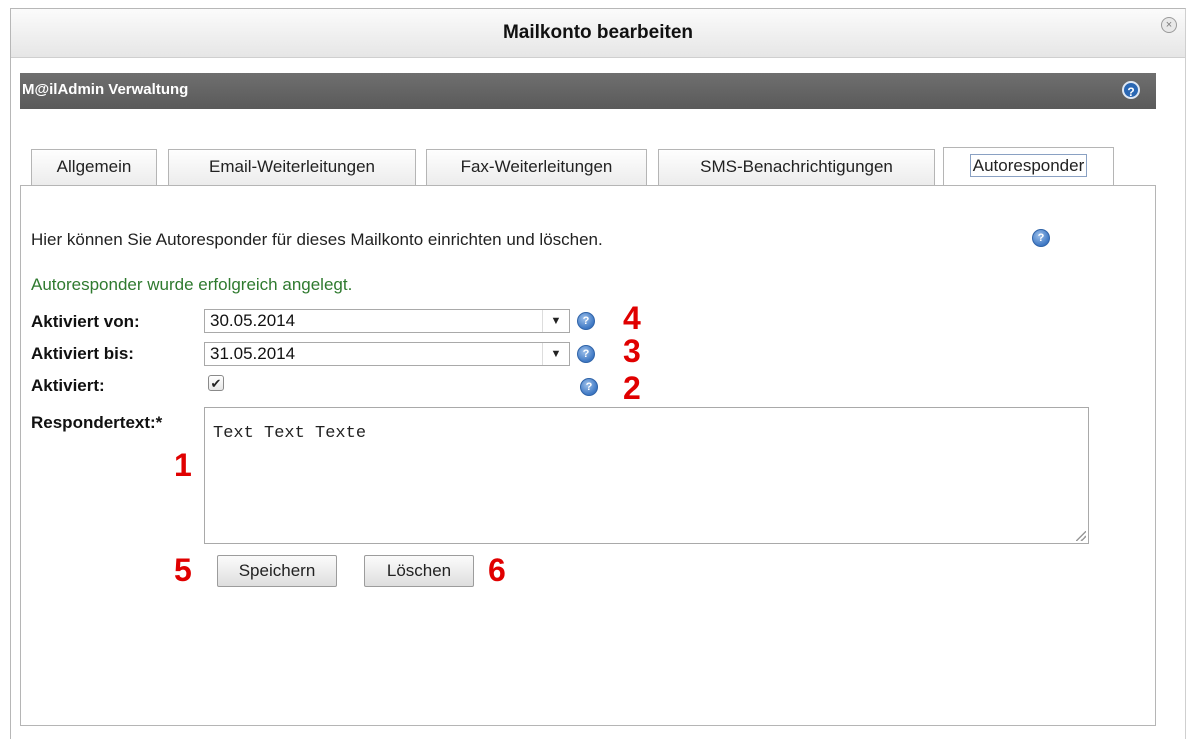 The width and height of the screenshot is (1196, 739). I want to click on marker-5: 5, so click(183, 570).